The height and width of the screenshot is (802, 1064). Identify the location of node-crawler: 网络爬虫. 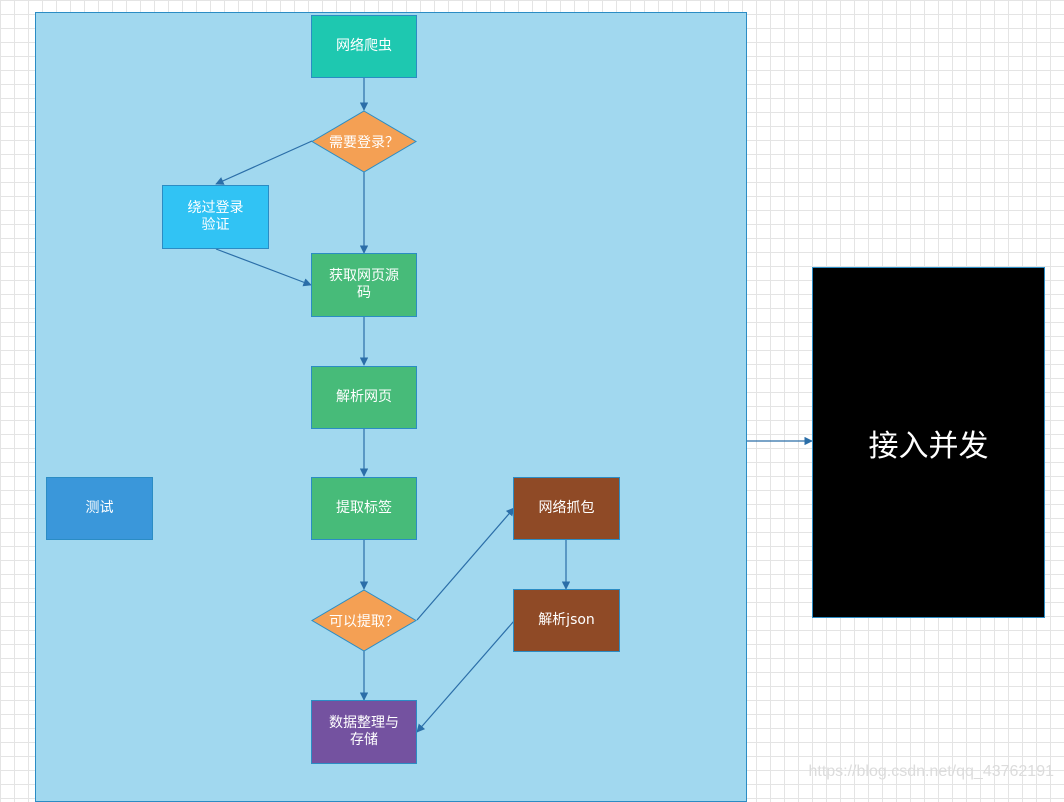
(364, 46).